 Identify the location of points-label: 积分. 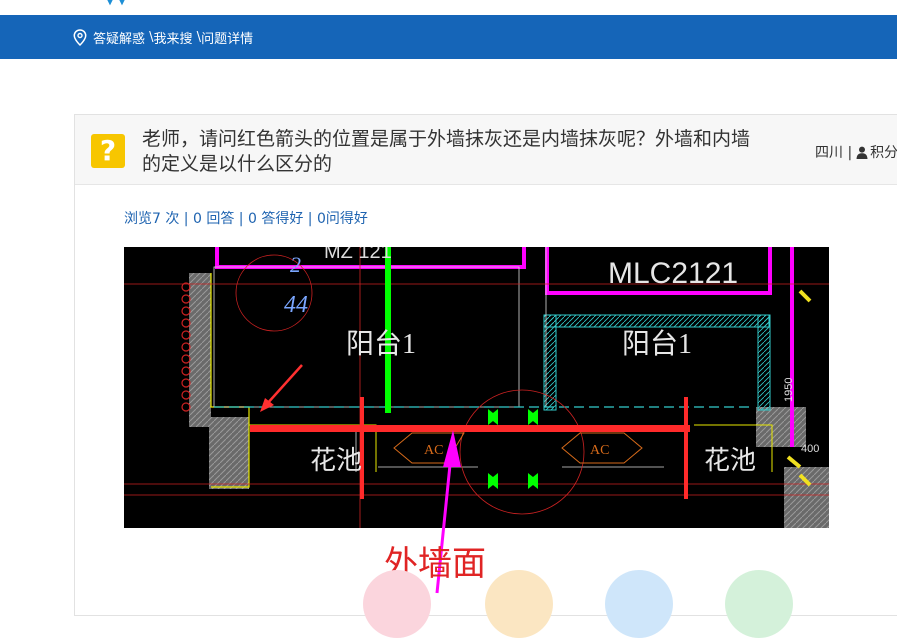
(883, 152).